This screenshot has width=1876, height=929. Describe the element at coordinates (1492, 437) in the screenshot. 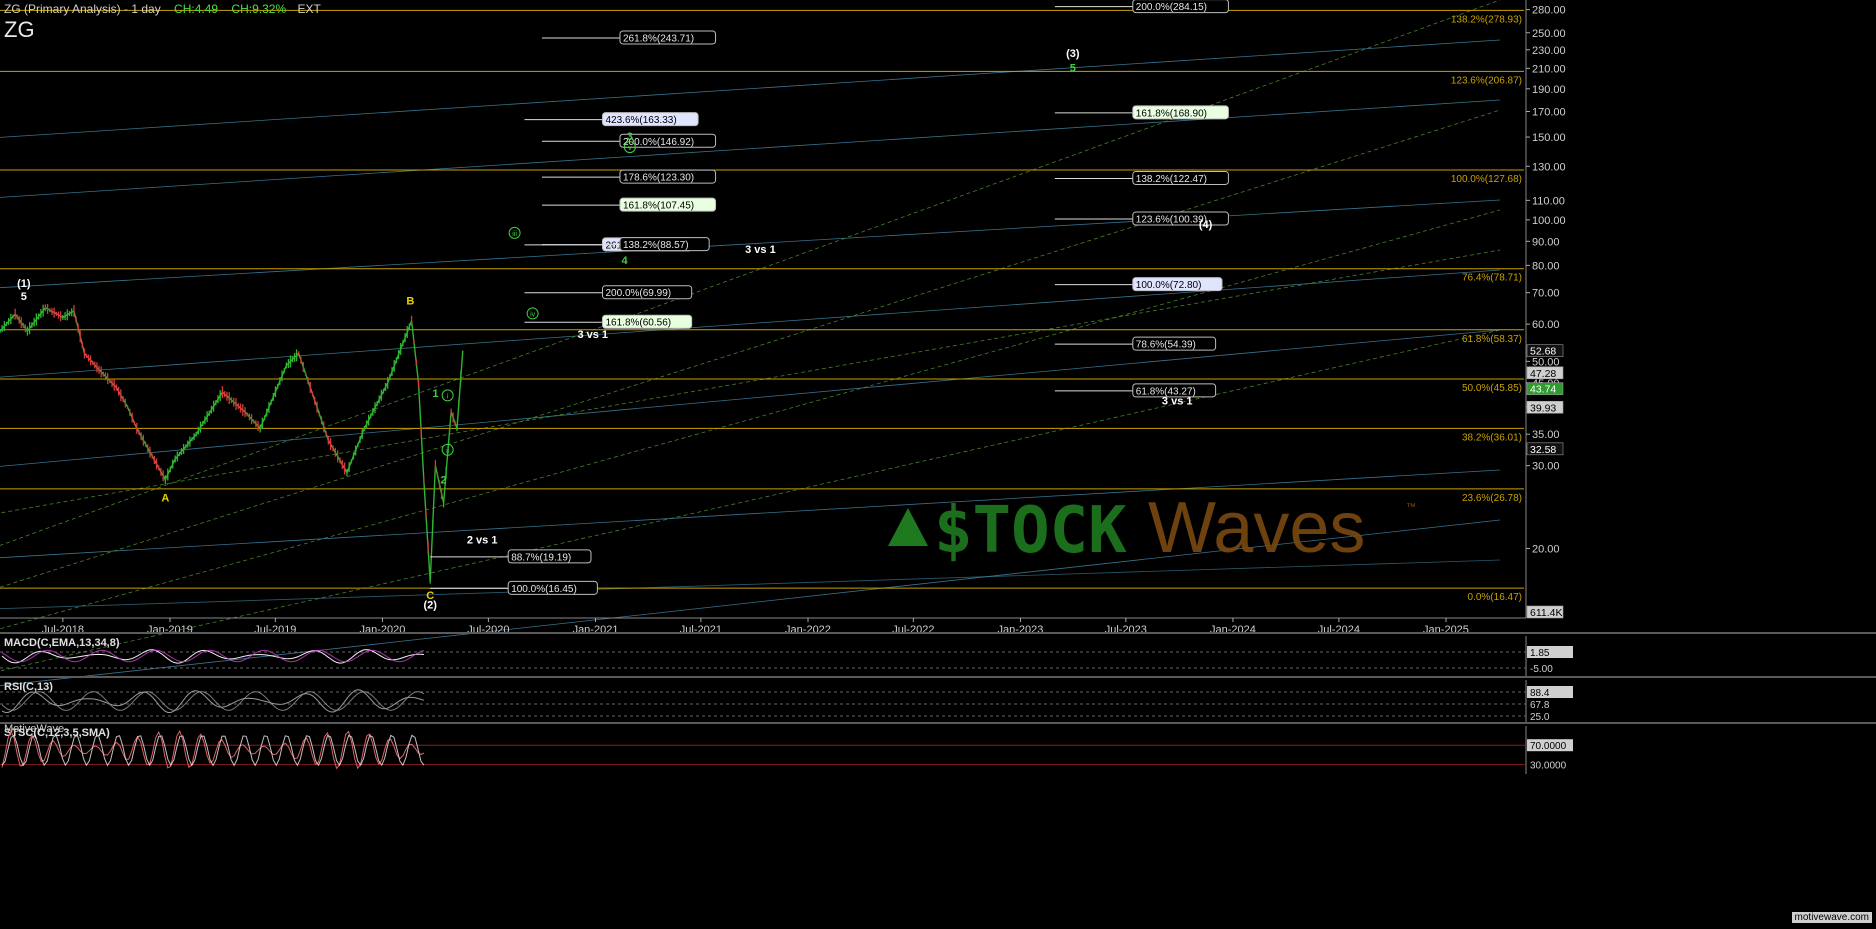

I see `fib-level-label: 38.2%(36.01)` at that location.